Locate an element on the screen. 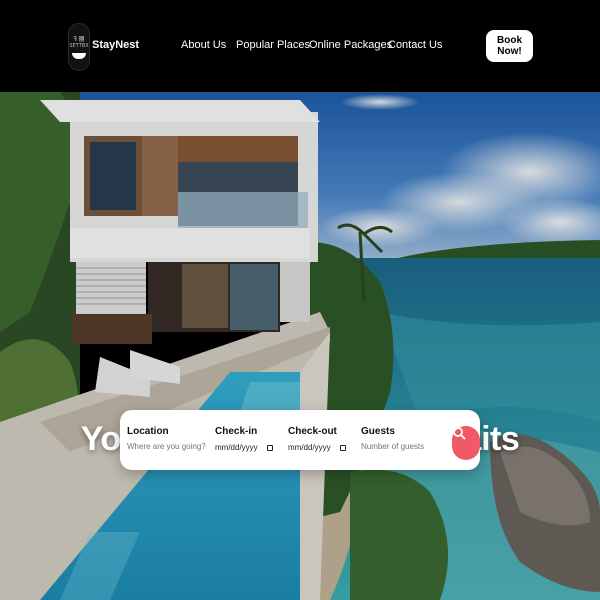 The image size is (600, 600). guests-field: Guests is located at coordinates (401, 438).